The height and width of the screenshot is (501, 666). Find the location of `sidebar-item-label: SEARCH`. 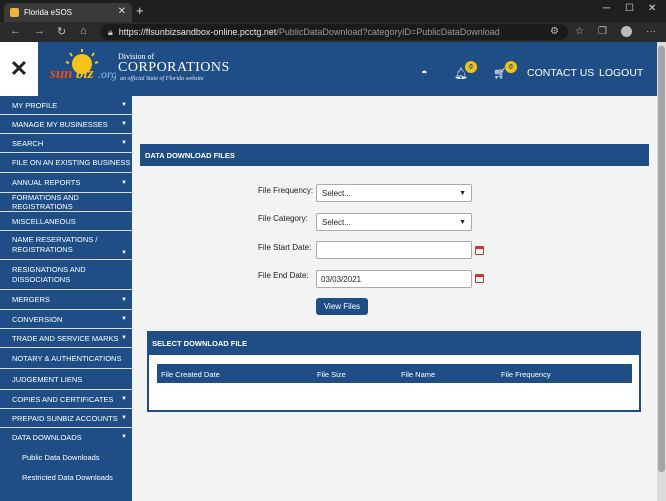

sidebar-item-label: SEARCH is located at coordinates (28, 143).